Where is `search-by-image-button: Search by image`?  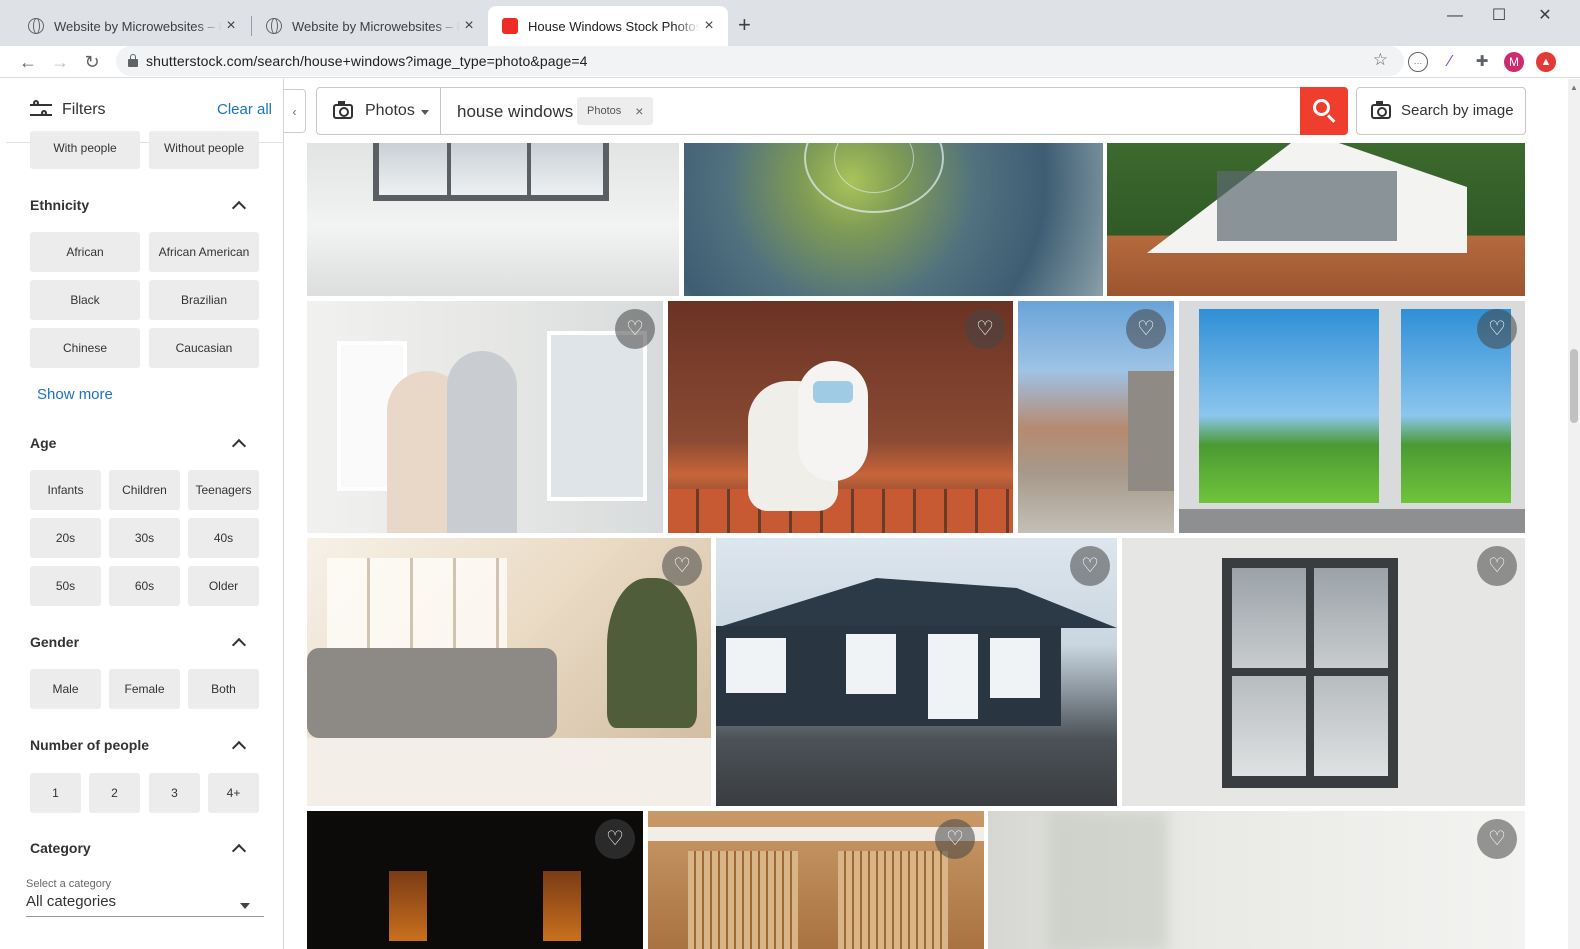
search-by-image-button: Search by image is located at coordinates (1441, 111).